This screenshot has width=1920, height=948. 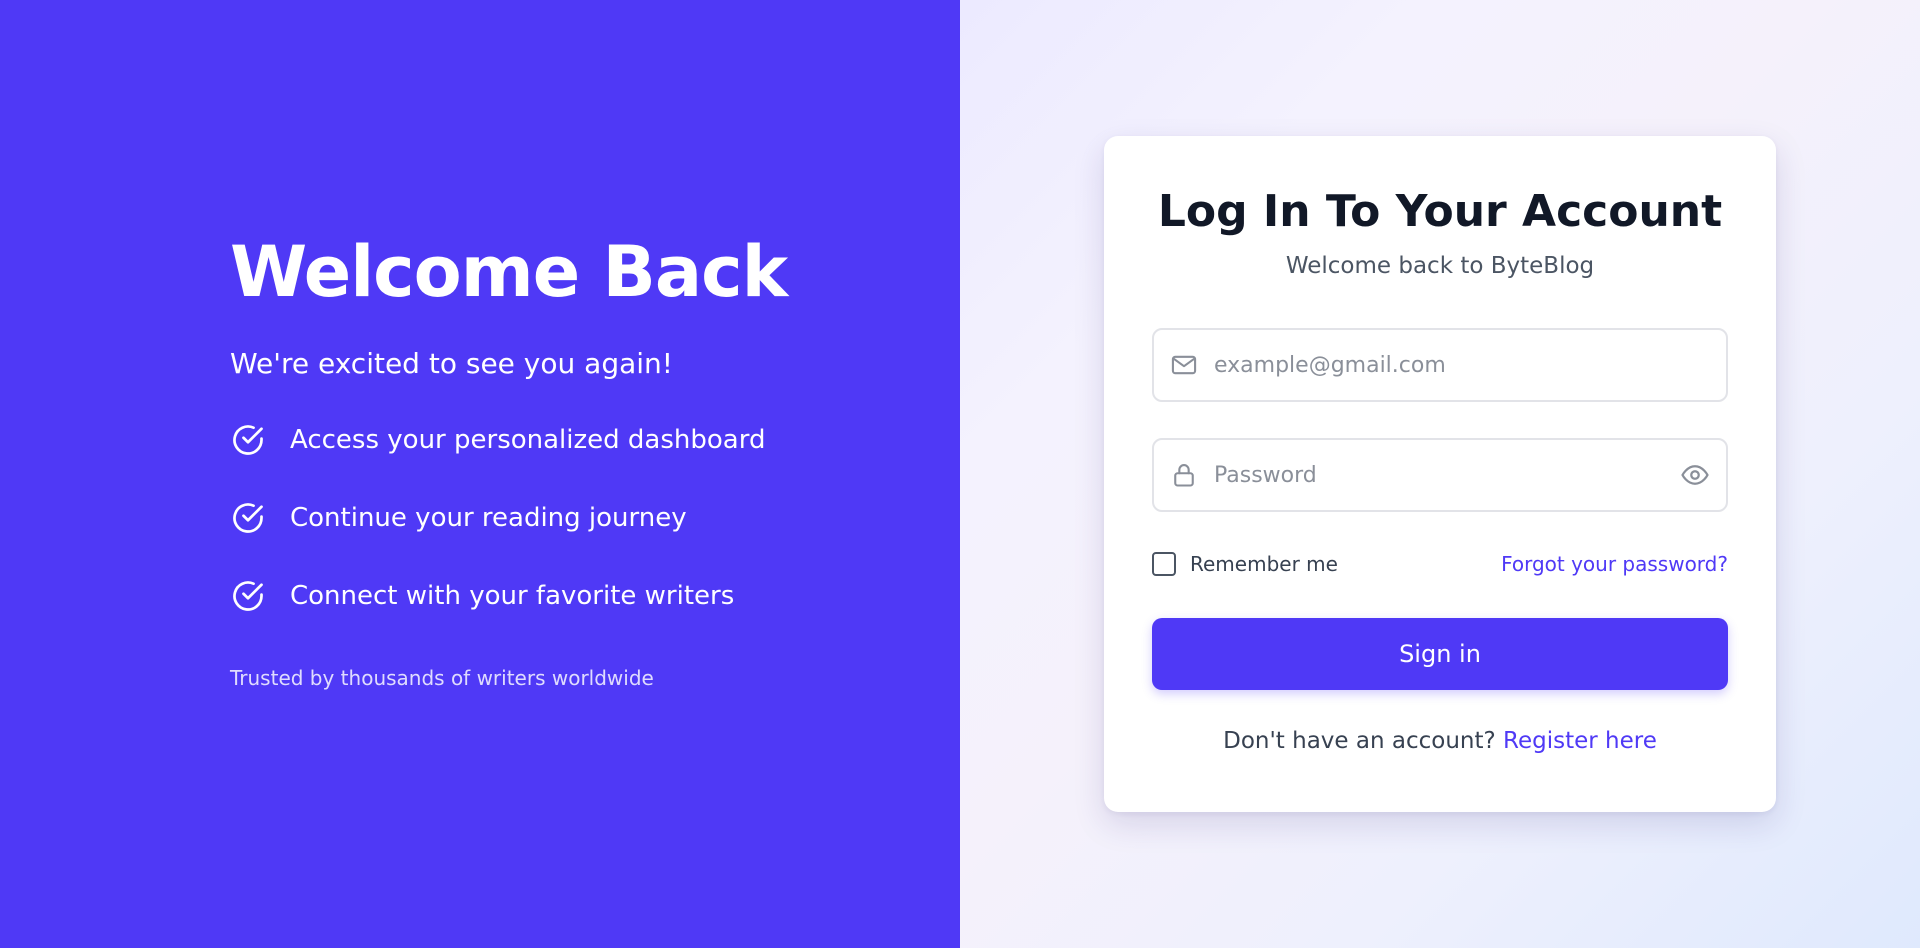 I want to click on register-prompt: Don't have an account?, so click(x=1359, y=741).